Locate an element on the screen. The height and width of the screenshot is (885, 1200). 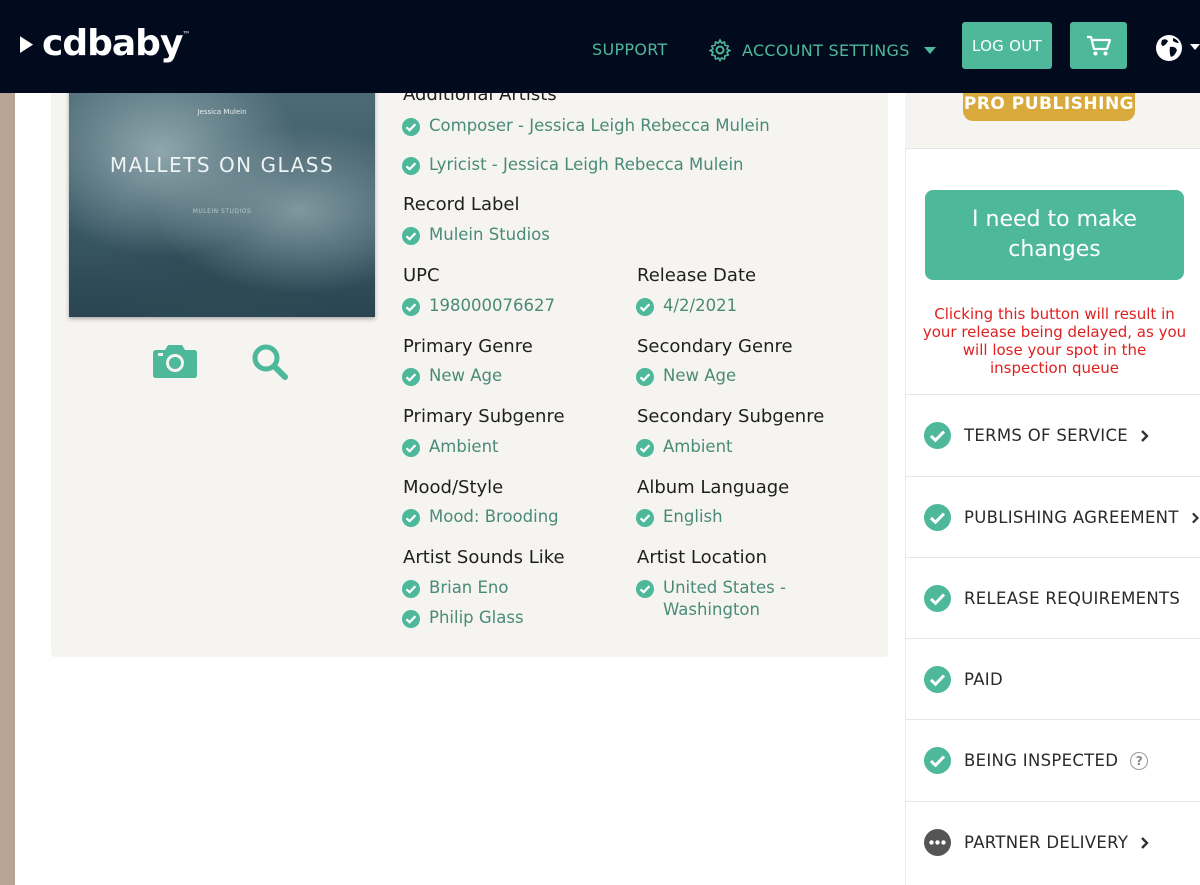
release-date-heading: Release Date is located at coordinates (697, 275).